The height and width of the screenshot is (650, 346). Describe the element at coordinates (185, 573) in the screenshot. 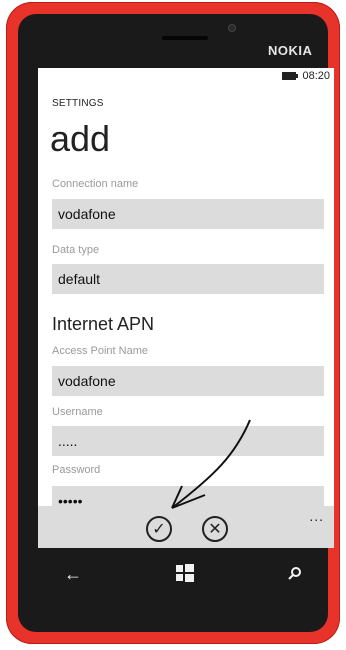

I see `windows-start-icon` at that location.